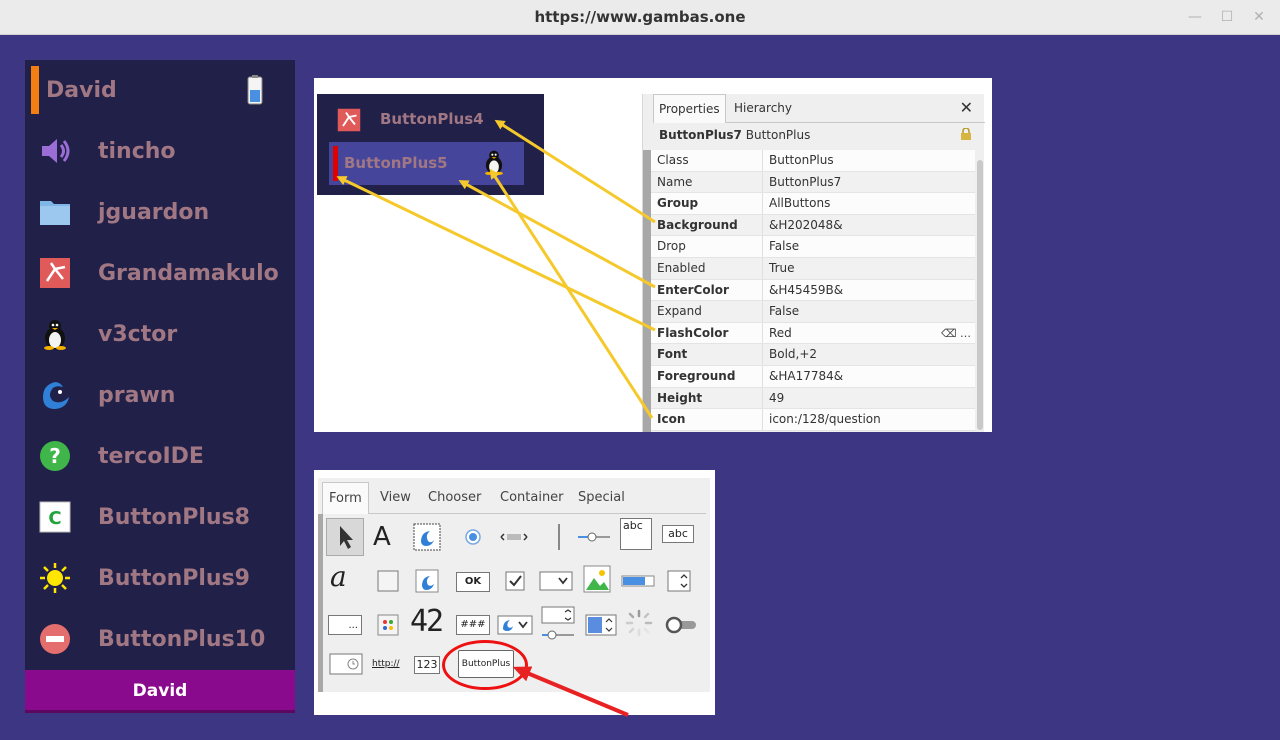 This screenshot has width=1280, height=740. Describe the element at coordinates (320, 603) in the screenshot. I see `toolbox-gutter` at that location.